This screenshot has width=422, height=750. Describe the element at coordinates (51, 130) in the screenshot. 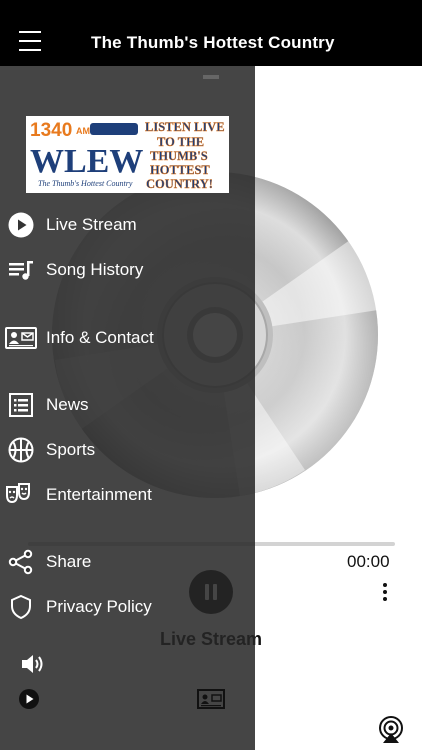

I see `logo-frequency: 1340` at that location.